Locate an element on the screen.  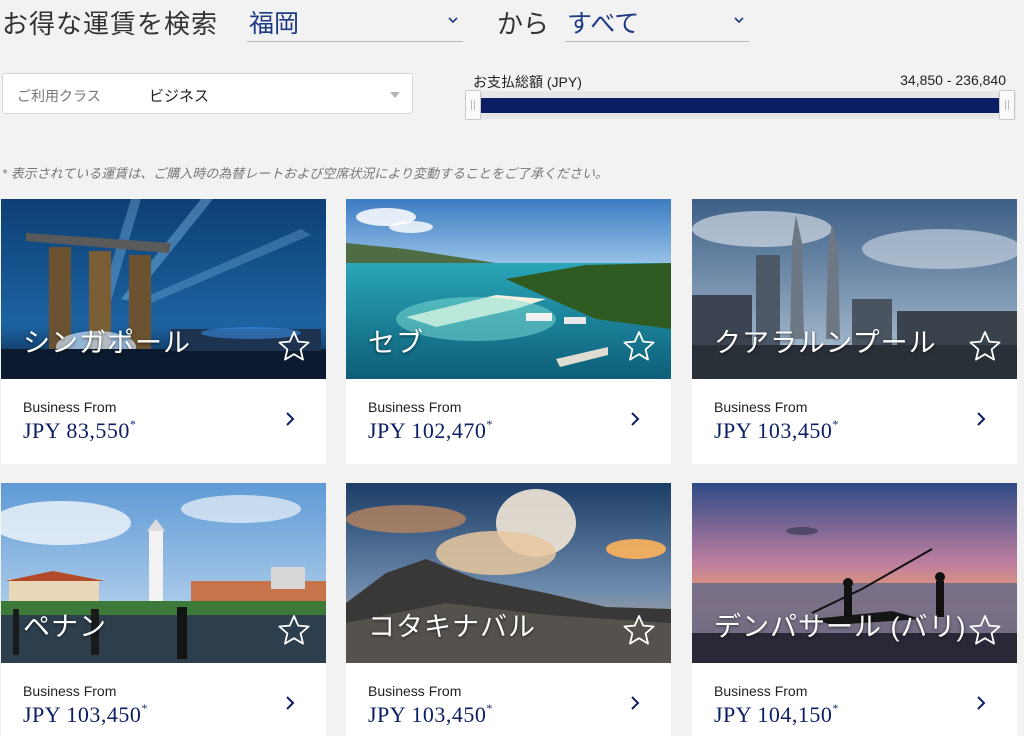
price-filter-label: お支払総額 (JPY) is located at coordinates (527, 82).